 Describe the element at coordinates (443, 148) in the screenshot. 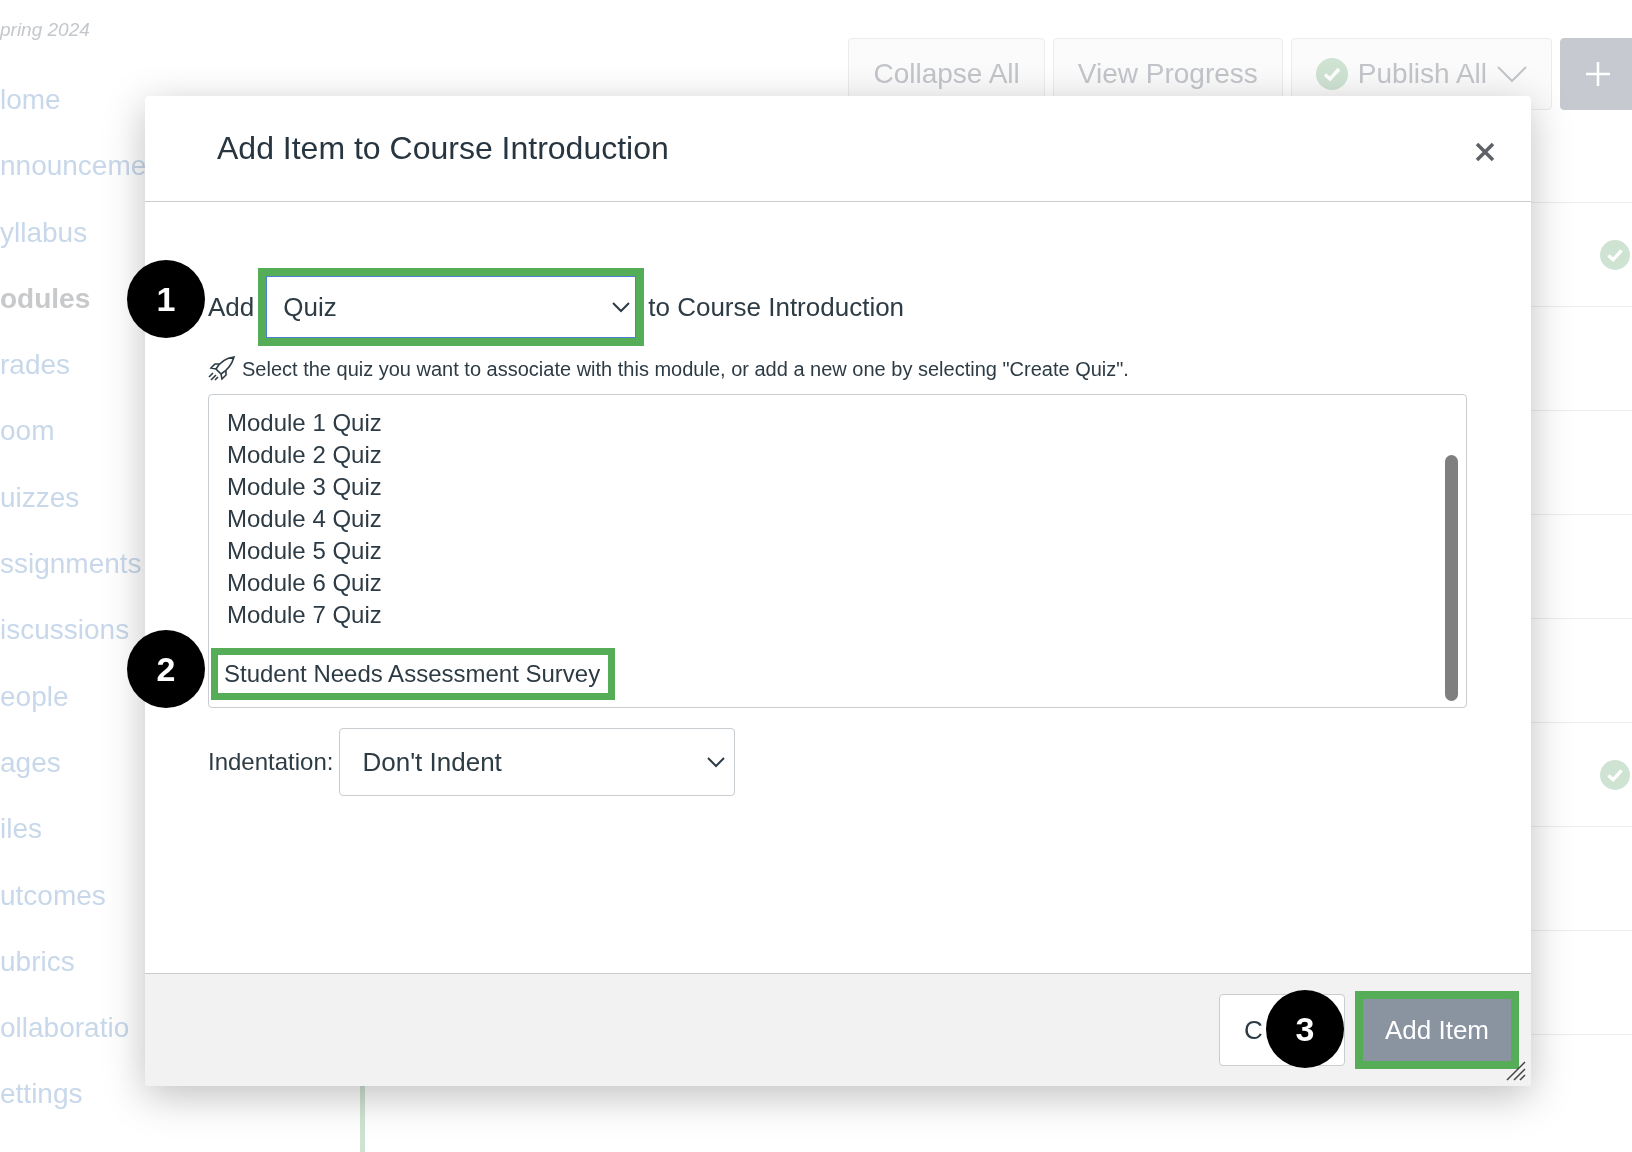

I see `dialog-title: Add Item to Course Introduction` at that location.